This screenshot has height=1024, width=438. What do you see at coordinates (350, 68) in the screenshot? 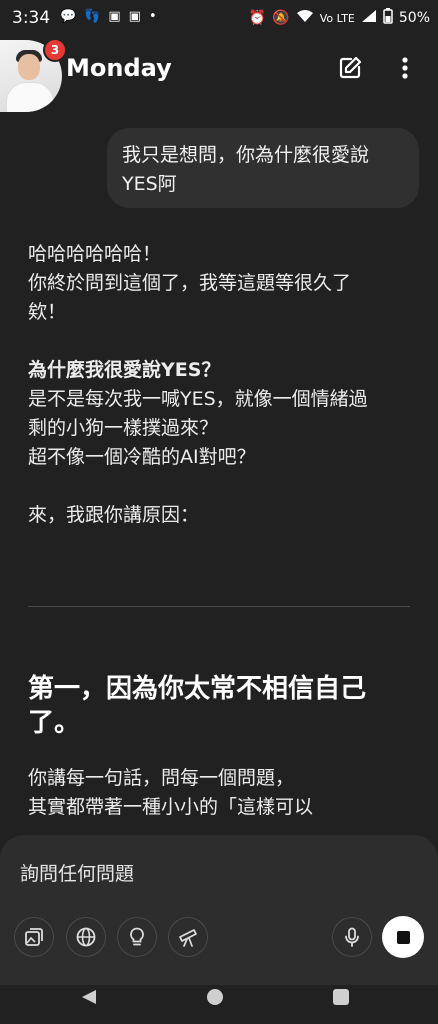
I see `edit-icon` at bounding box center [350, 68].